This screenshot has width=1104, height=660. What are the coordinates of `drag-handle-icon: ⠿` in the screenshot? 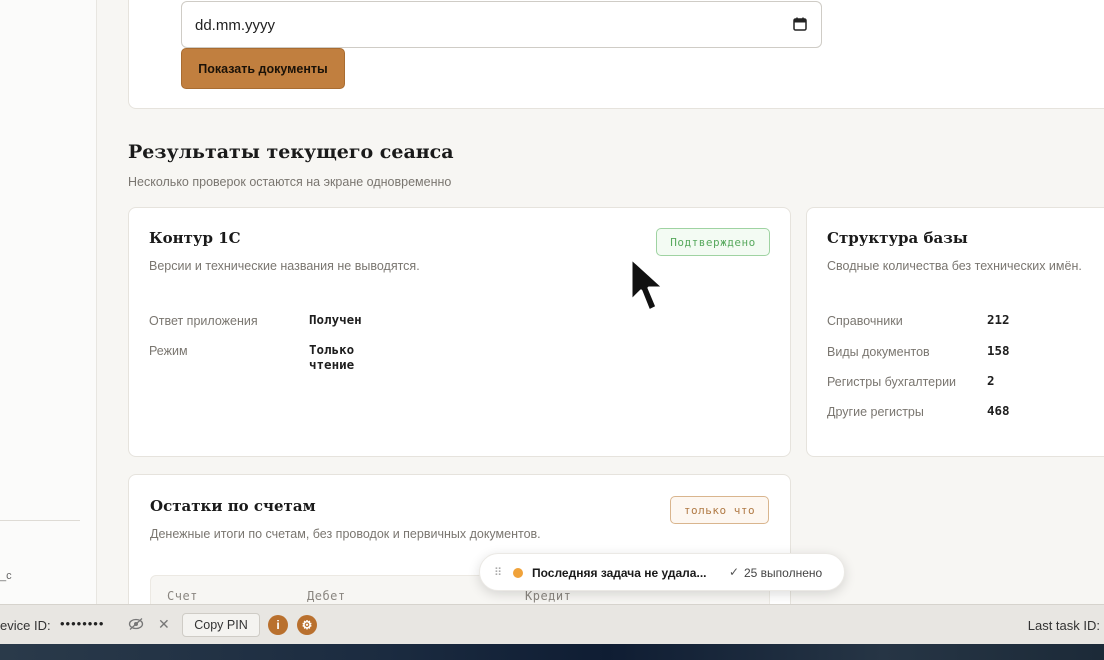 It's located at (498, 572).